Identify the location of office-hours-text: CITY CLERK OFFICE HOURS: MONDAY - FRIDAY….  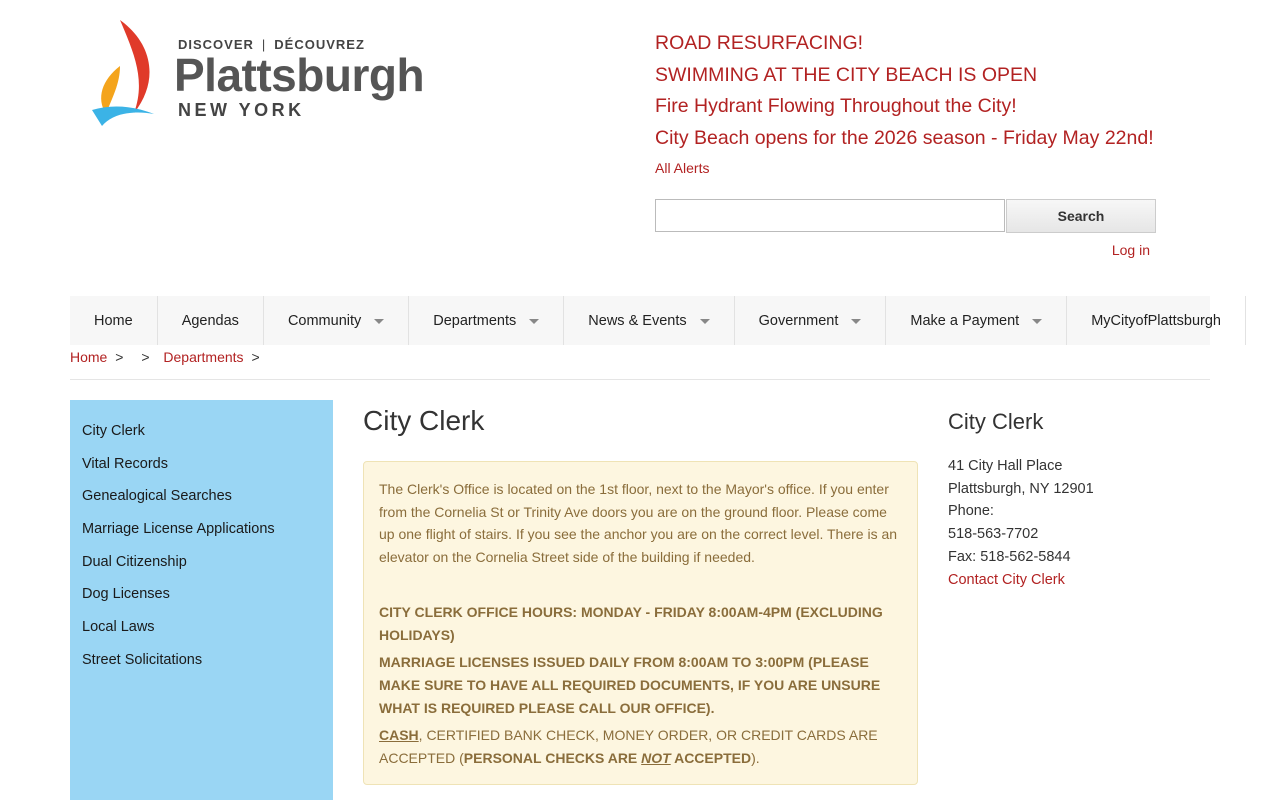
(631, 623).